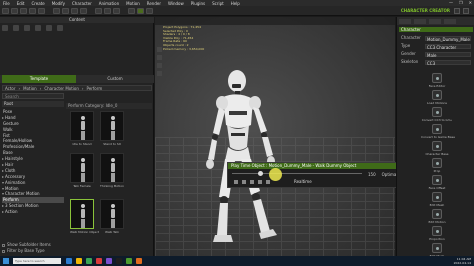  Describe the element at coordinates (61, 88) in the screenshot. I see `breadcrumb-item: Character Motion` at that location.